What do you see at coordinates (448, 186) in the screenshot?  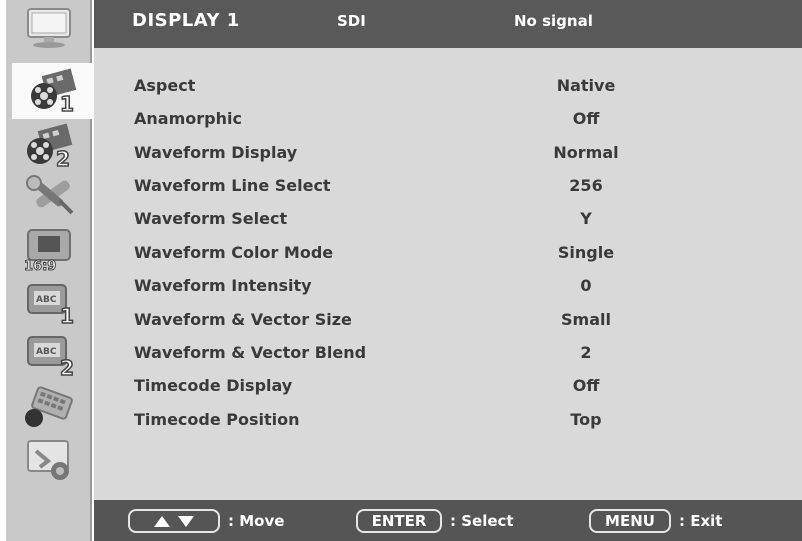 I see `menu-item-waveform-line-select: Waveform Line Select 256` at bounding box center [448, 186].